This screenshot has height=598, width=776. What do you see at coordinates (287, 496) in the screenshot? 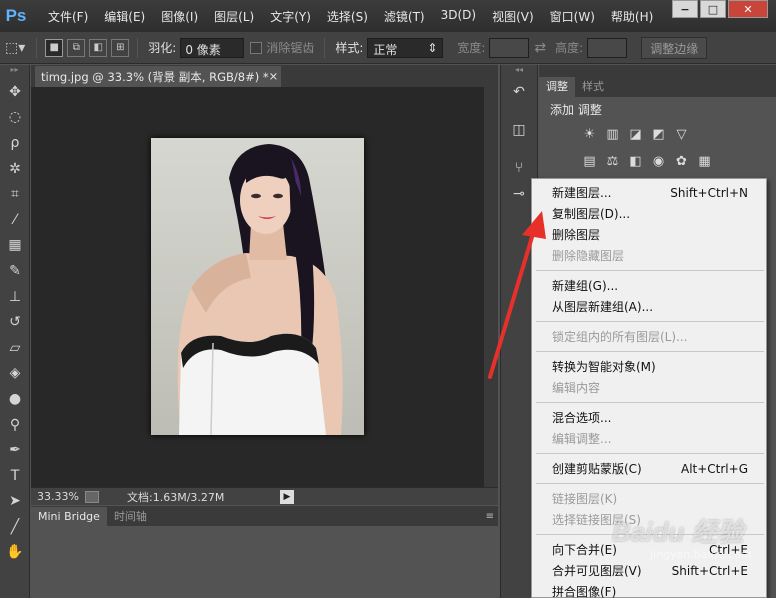
I see `status-menu-arrow-icon: ▶` at bounding box center [287, 496].